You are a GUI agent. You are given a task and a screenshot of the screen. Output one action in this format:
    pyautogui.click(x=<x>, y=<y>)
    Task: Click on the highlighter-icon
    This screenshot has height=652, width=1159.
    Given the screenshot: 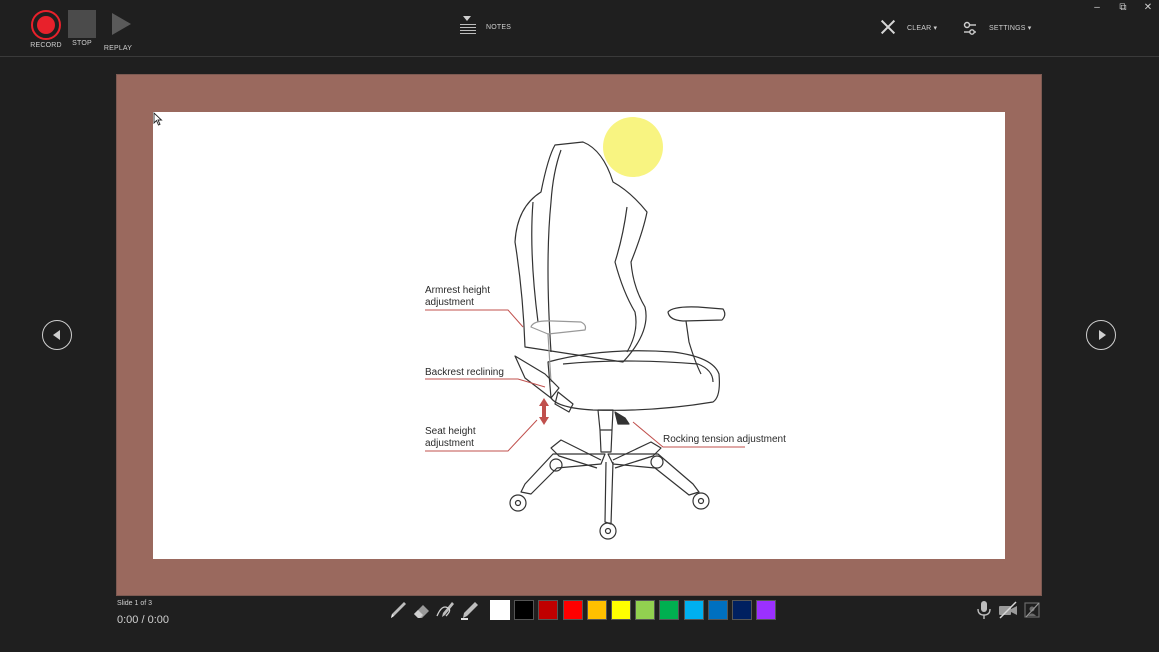 What is the action you would take?
    pyautogui.click(x=470, y=610)
    